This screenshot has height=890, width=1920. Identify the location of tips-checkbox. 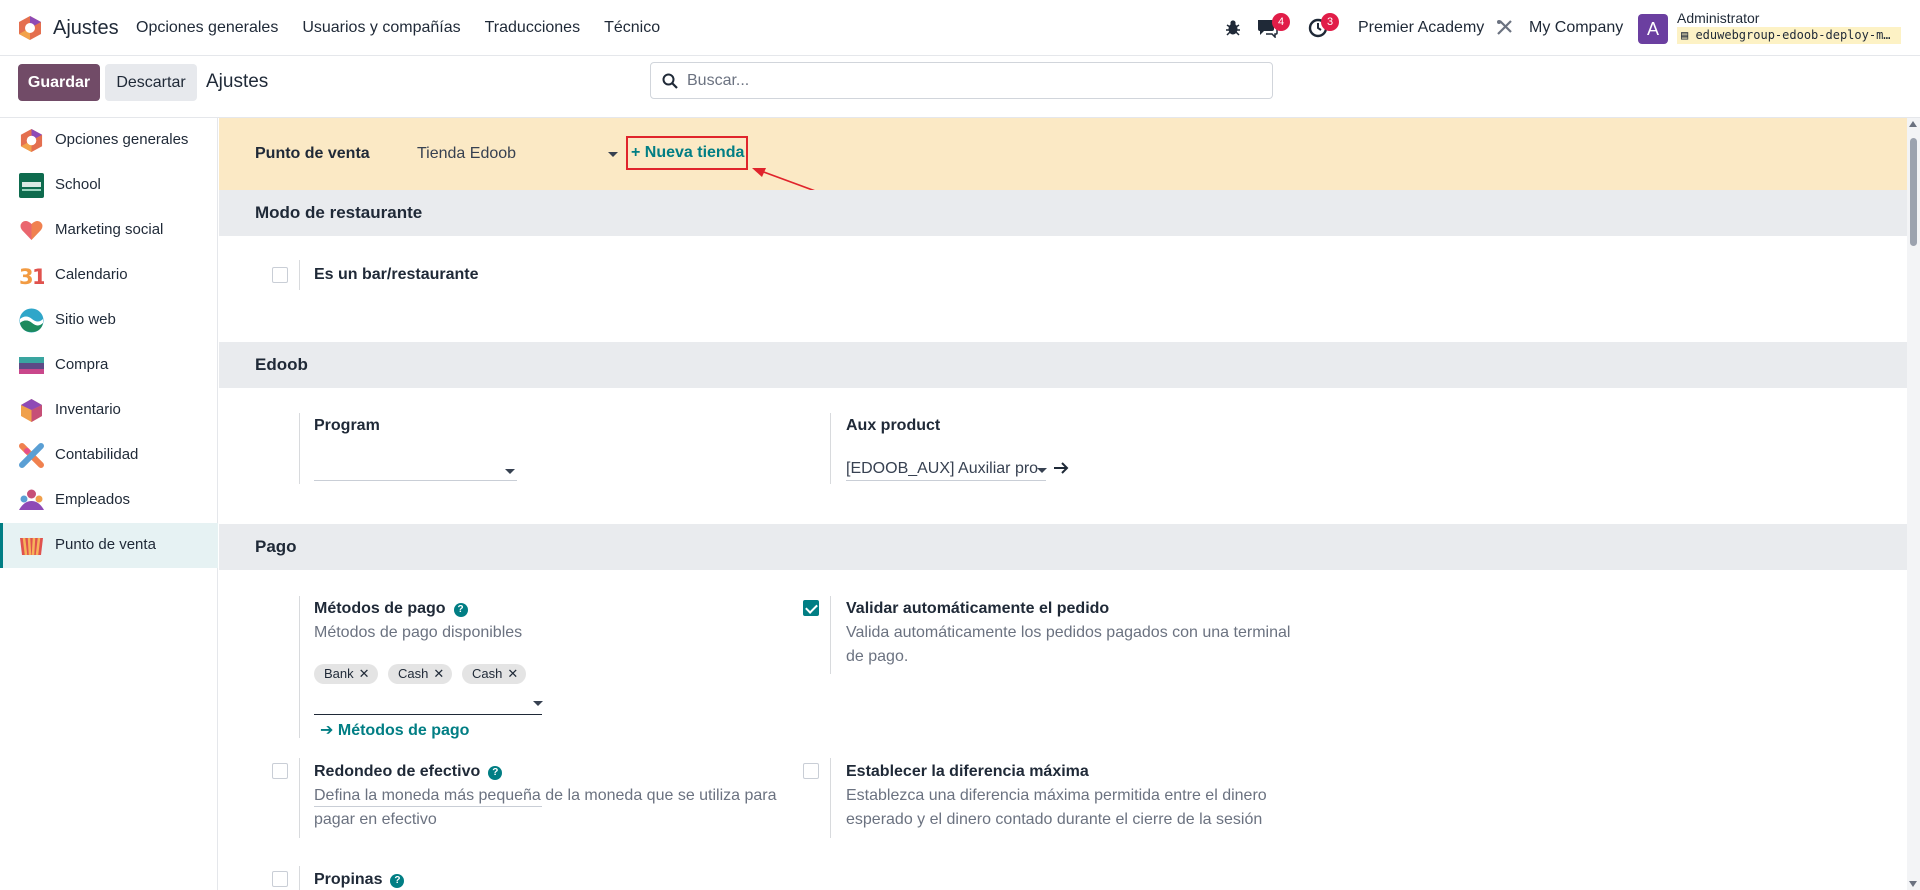
(280, 879).